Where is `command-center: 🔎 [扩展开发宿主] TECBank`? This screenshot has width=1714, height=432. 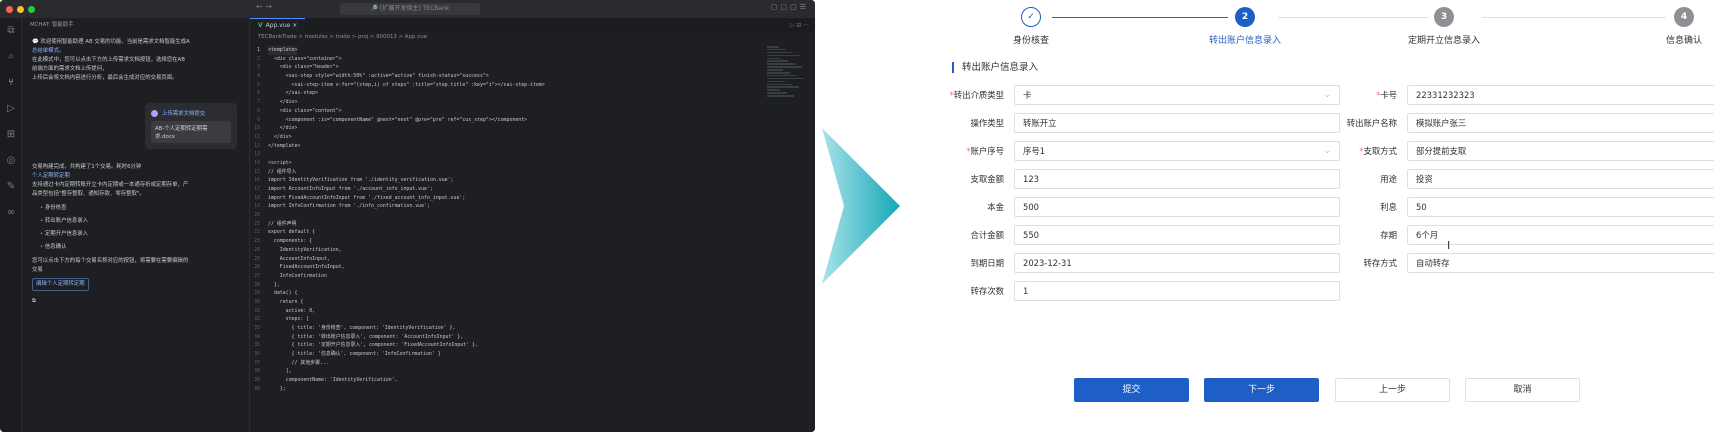
command-center: 🔎 [扩展开发宿主] TECBank is located at coordinates (410, 9).